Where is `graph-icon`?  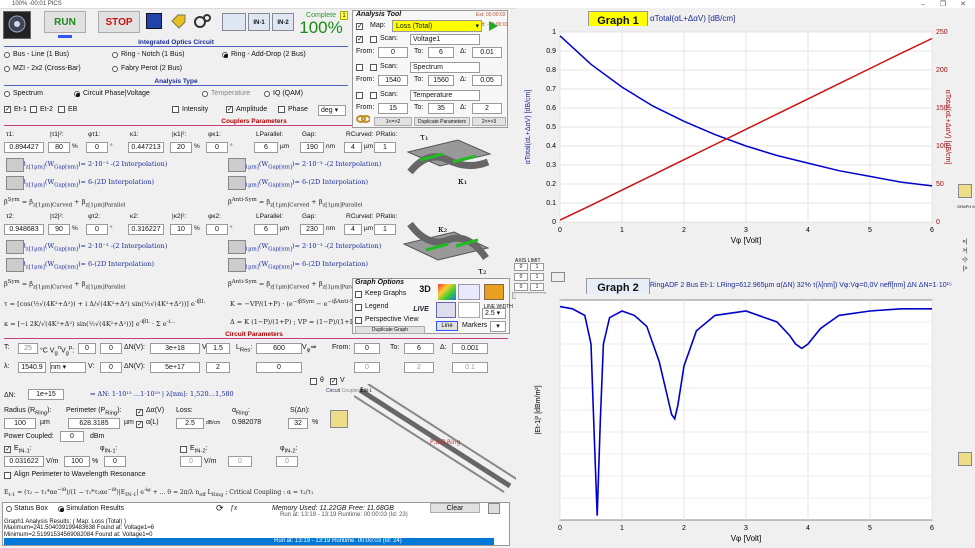 graph-icon is located at coordinates (234, 22).